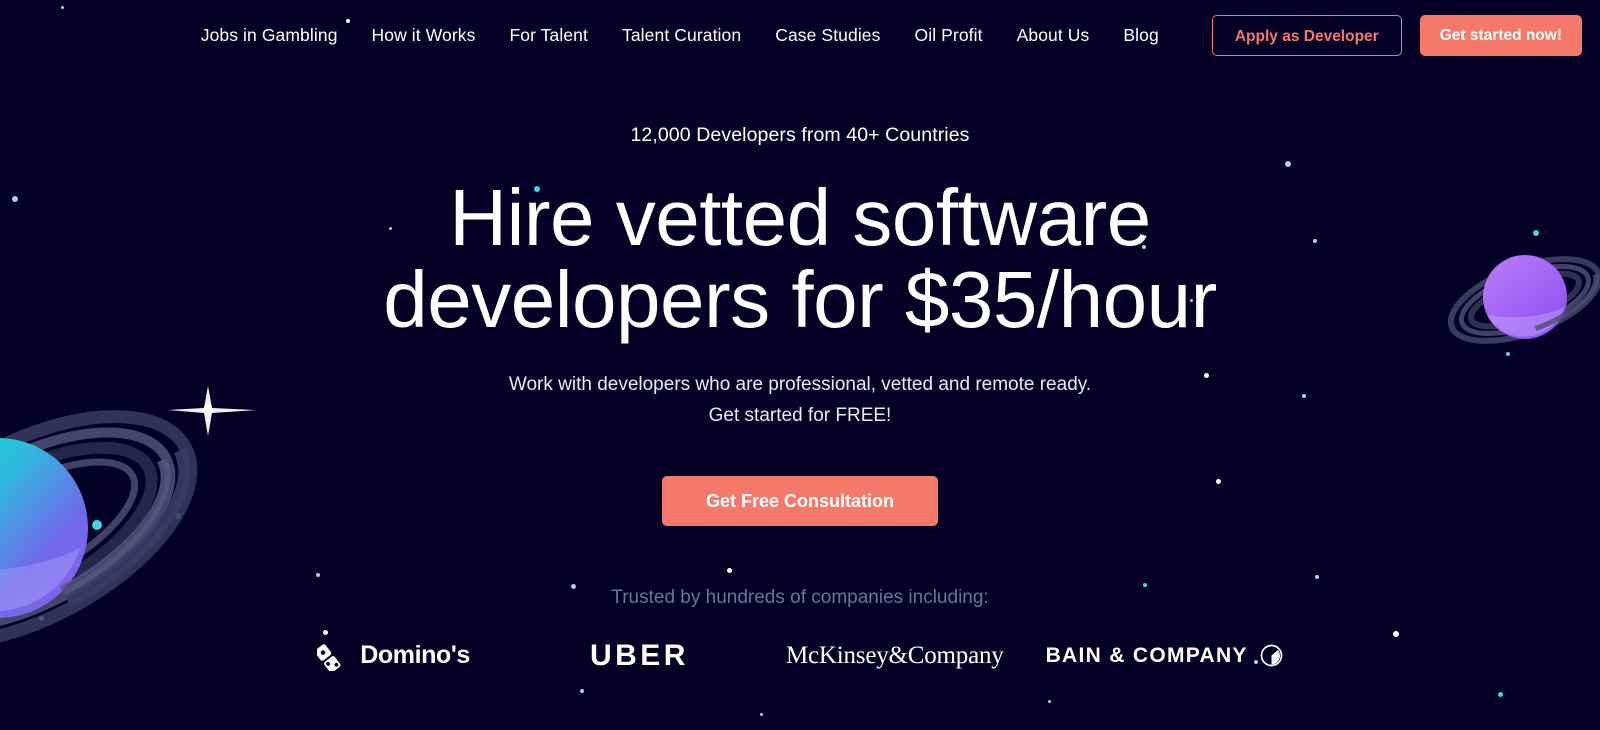  I want to click on headline-line-1: Hire vetted software, so click(800, 217).